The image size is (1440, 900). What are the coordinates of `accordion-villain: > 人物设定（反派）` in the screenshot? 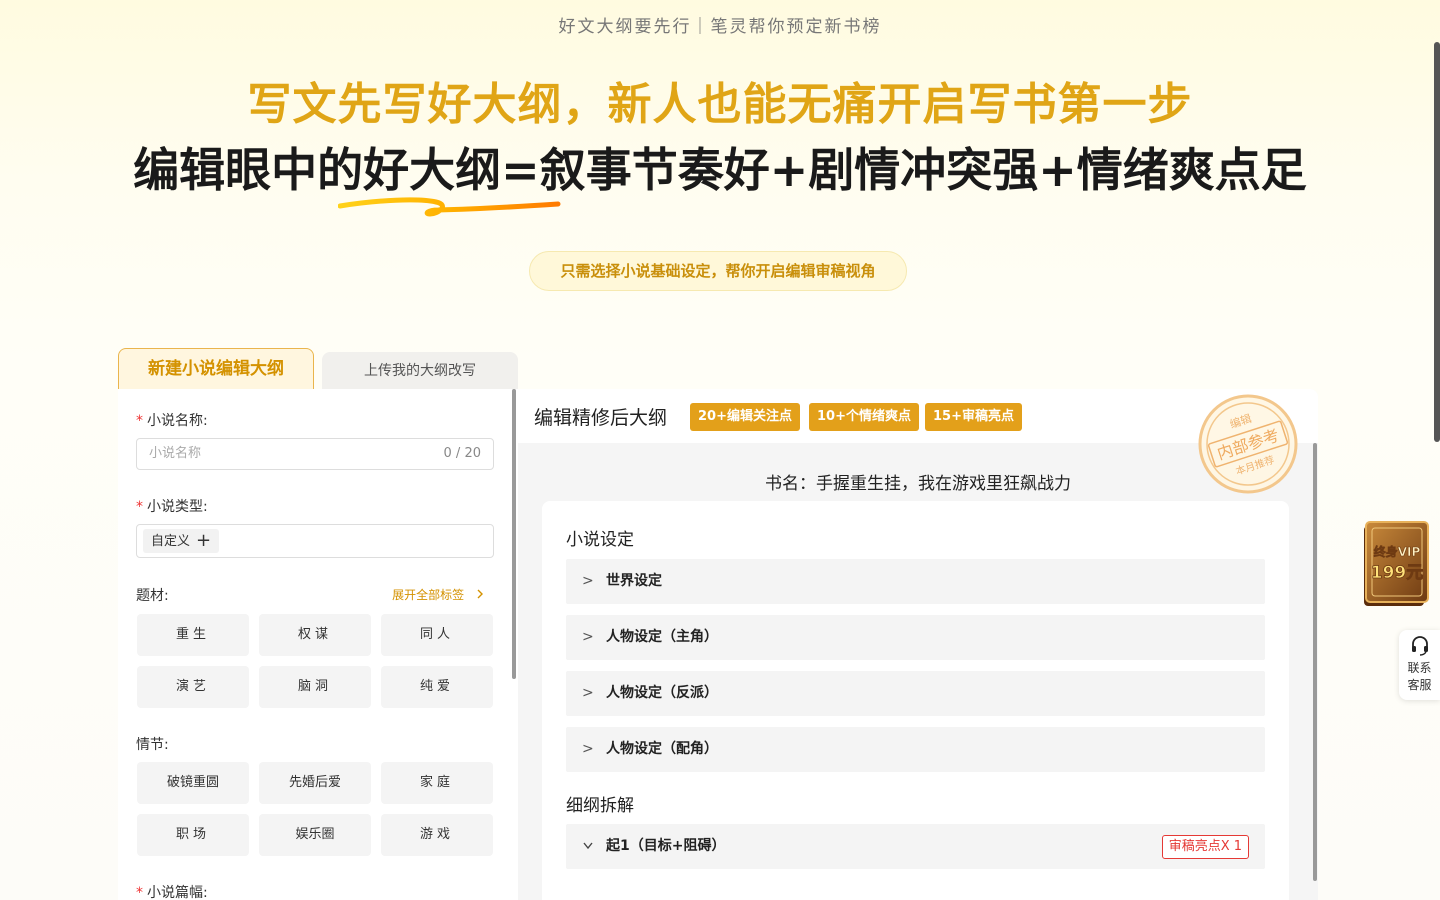 It's located at (915, 693).